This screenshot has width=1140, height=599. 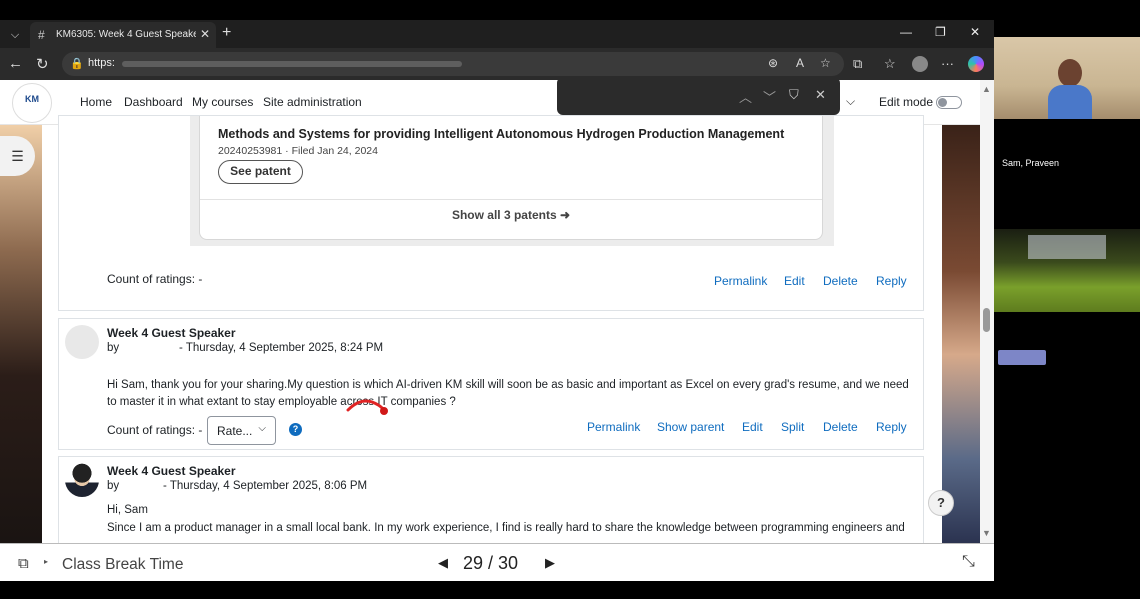 I want to click on find-next-icon: ﹀, so click(x=769, y=96).